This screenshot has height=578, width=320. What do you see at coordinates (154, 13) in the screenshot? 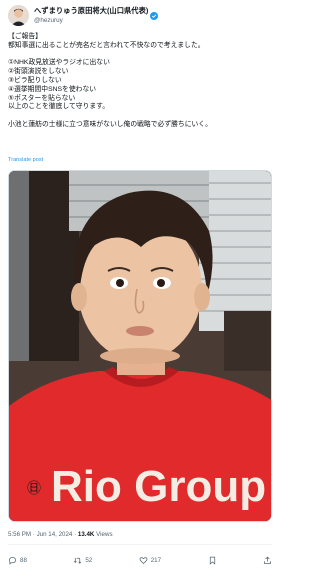
I see `verified-badge-icon` at bounding box center [154, 13].